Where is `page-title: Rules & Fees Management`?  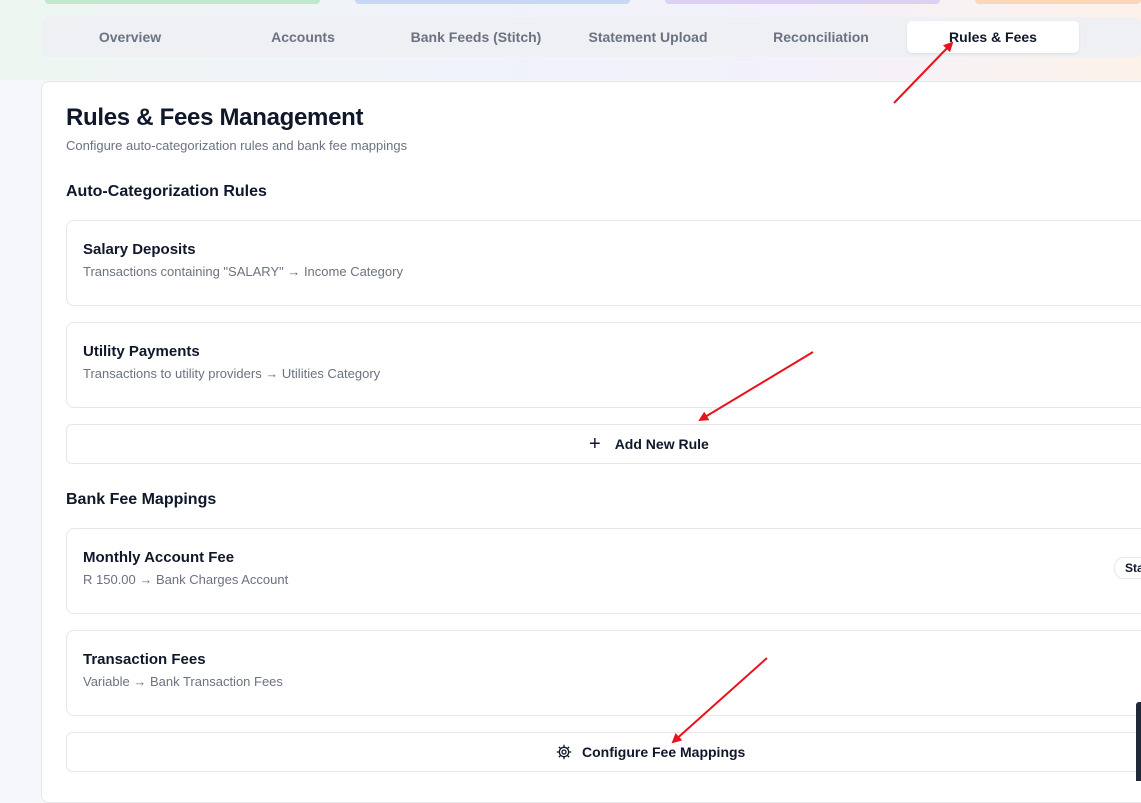
page-title: Rules & Fees Management is located at coordinates (215, 117).